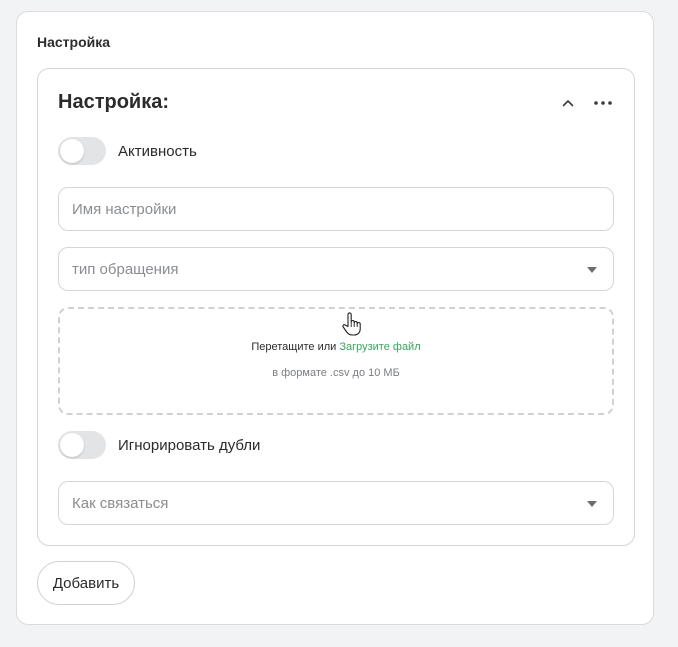  I want to click on more-horizontal-icon, so click(603, 103).